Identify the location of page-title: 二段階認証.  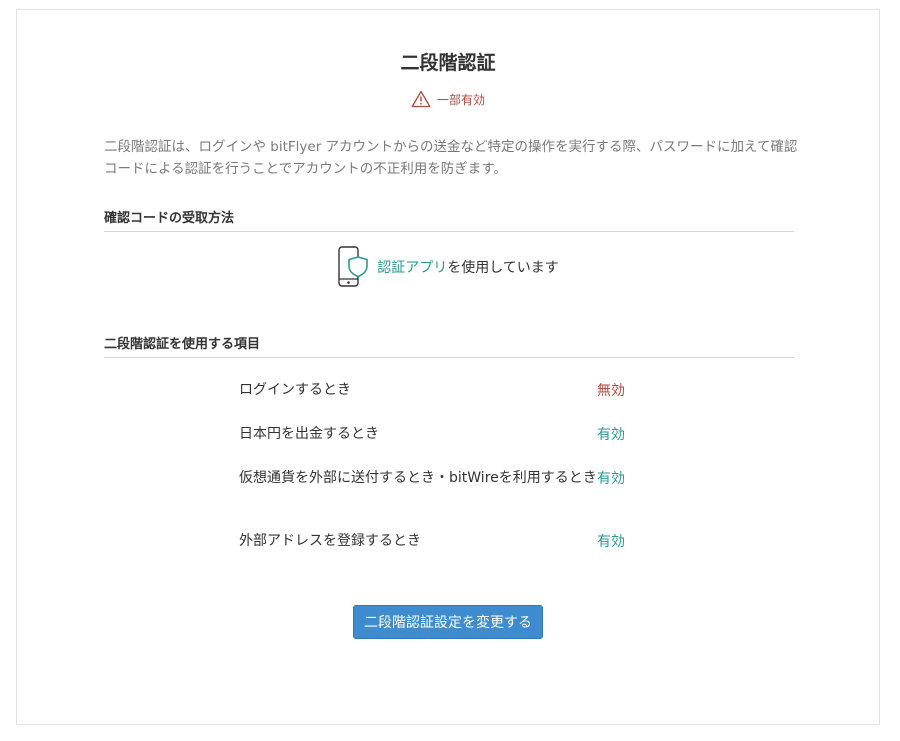
(448, 63).